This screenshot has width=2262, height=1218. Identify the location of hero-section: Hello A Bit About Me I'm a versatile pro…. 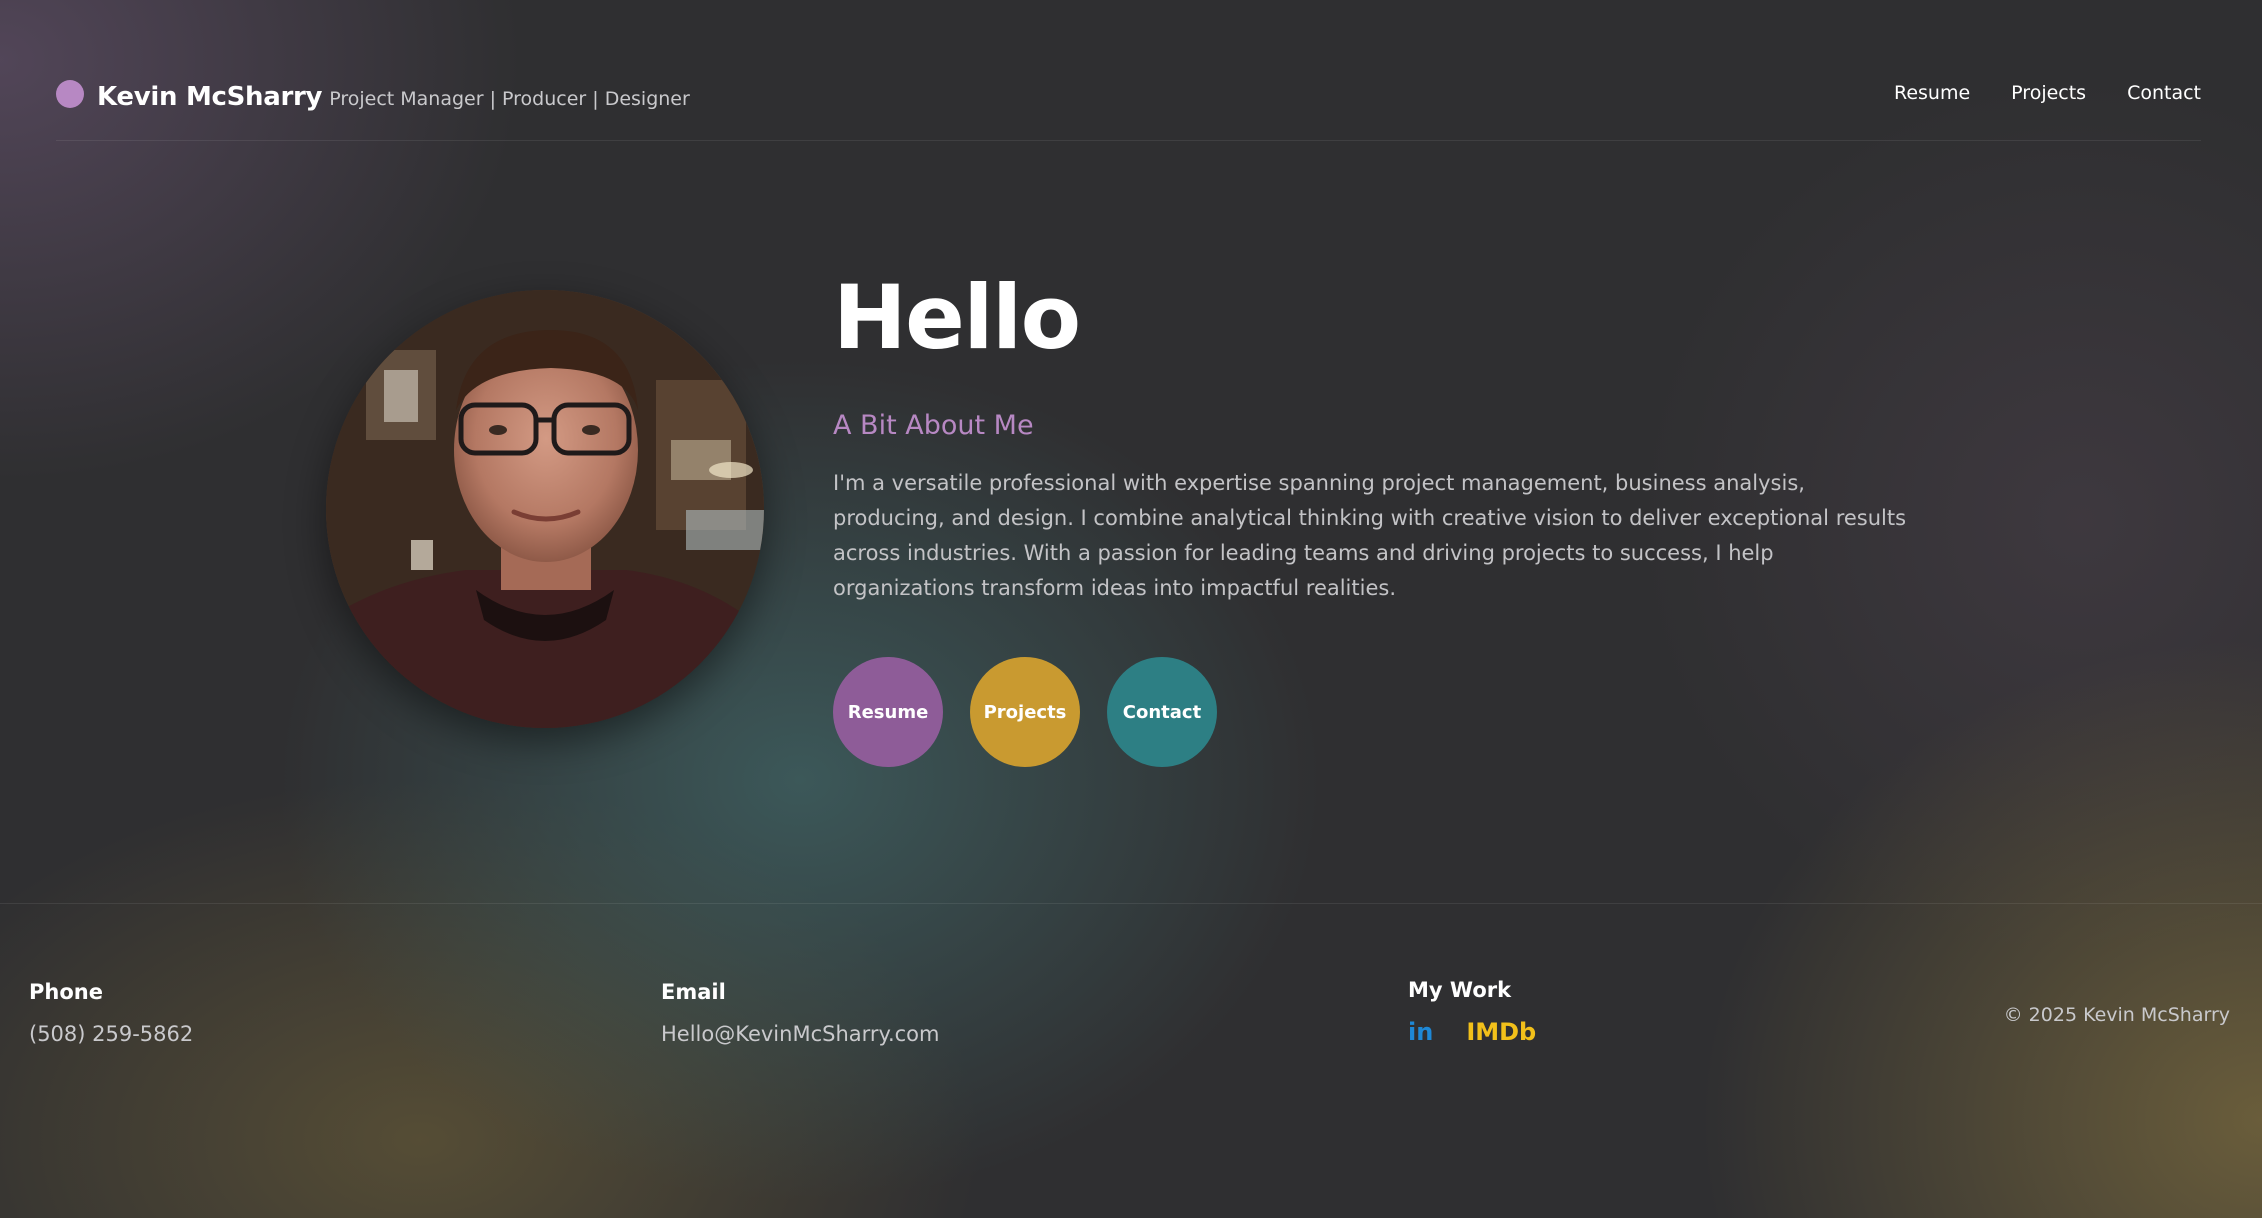
(1378, 436).